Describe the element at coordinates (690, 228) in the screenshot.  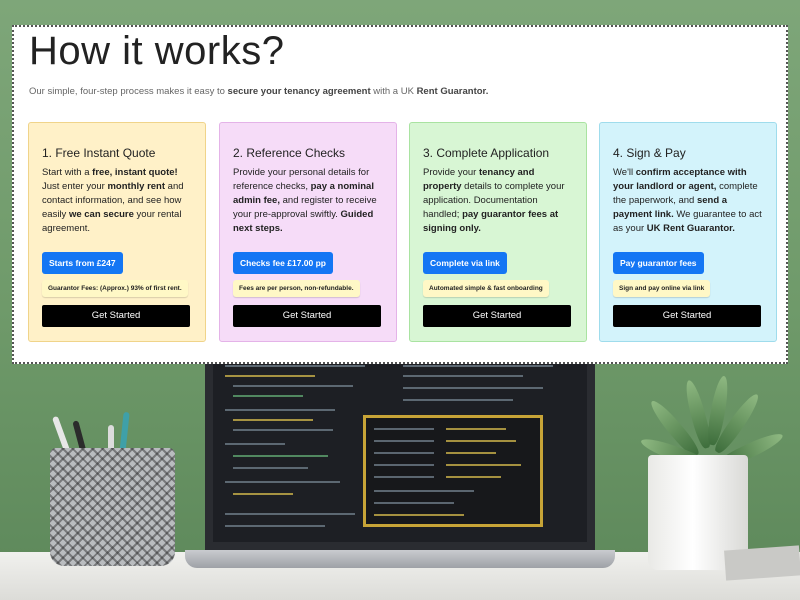
I see `highlight-text: UK Rent Guarantor.` at that location.